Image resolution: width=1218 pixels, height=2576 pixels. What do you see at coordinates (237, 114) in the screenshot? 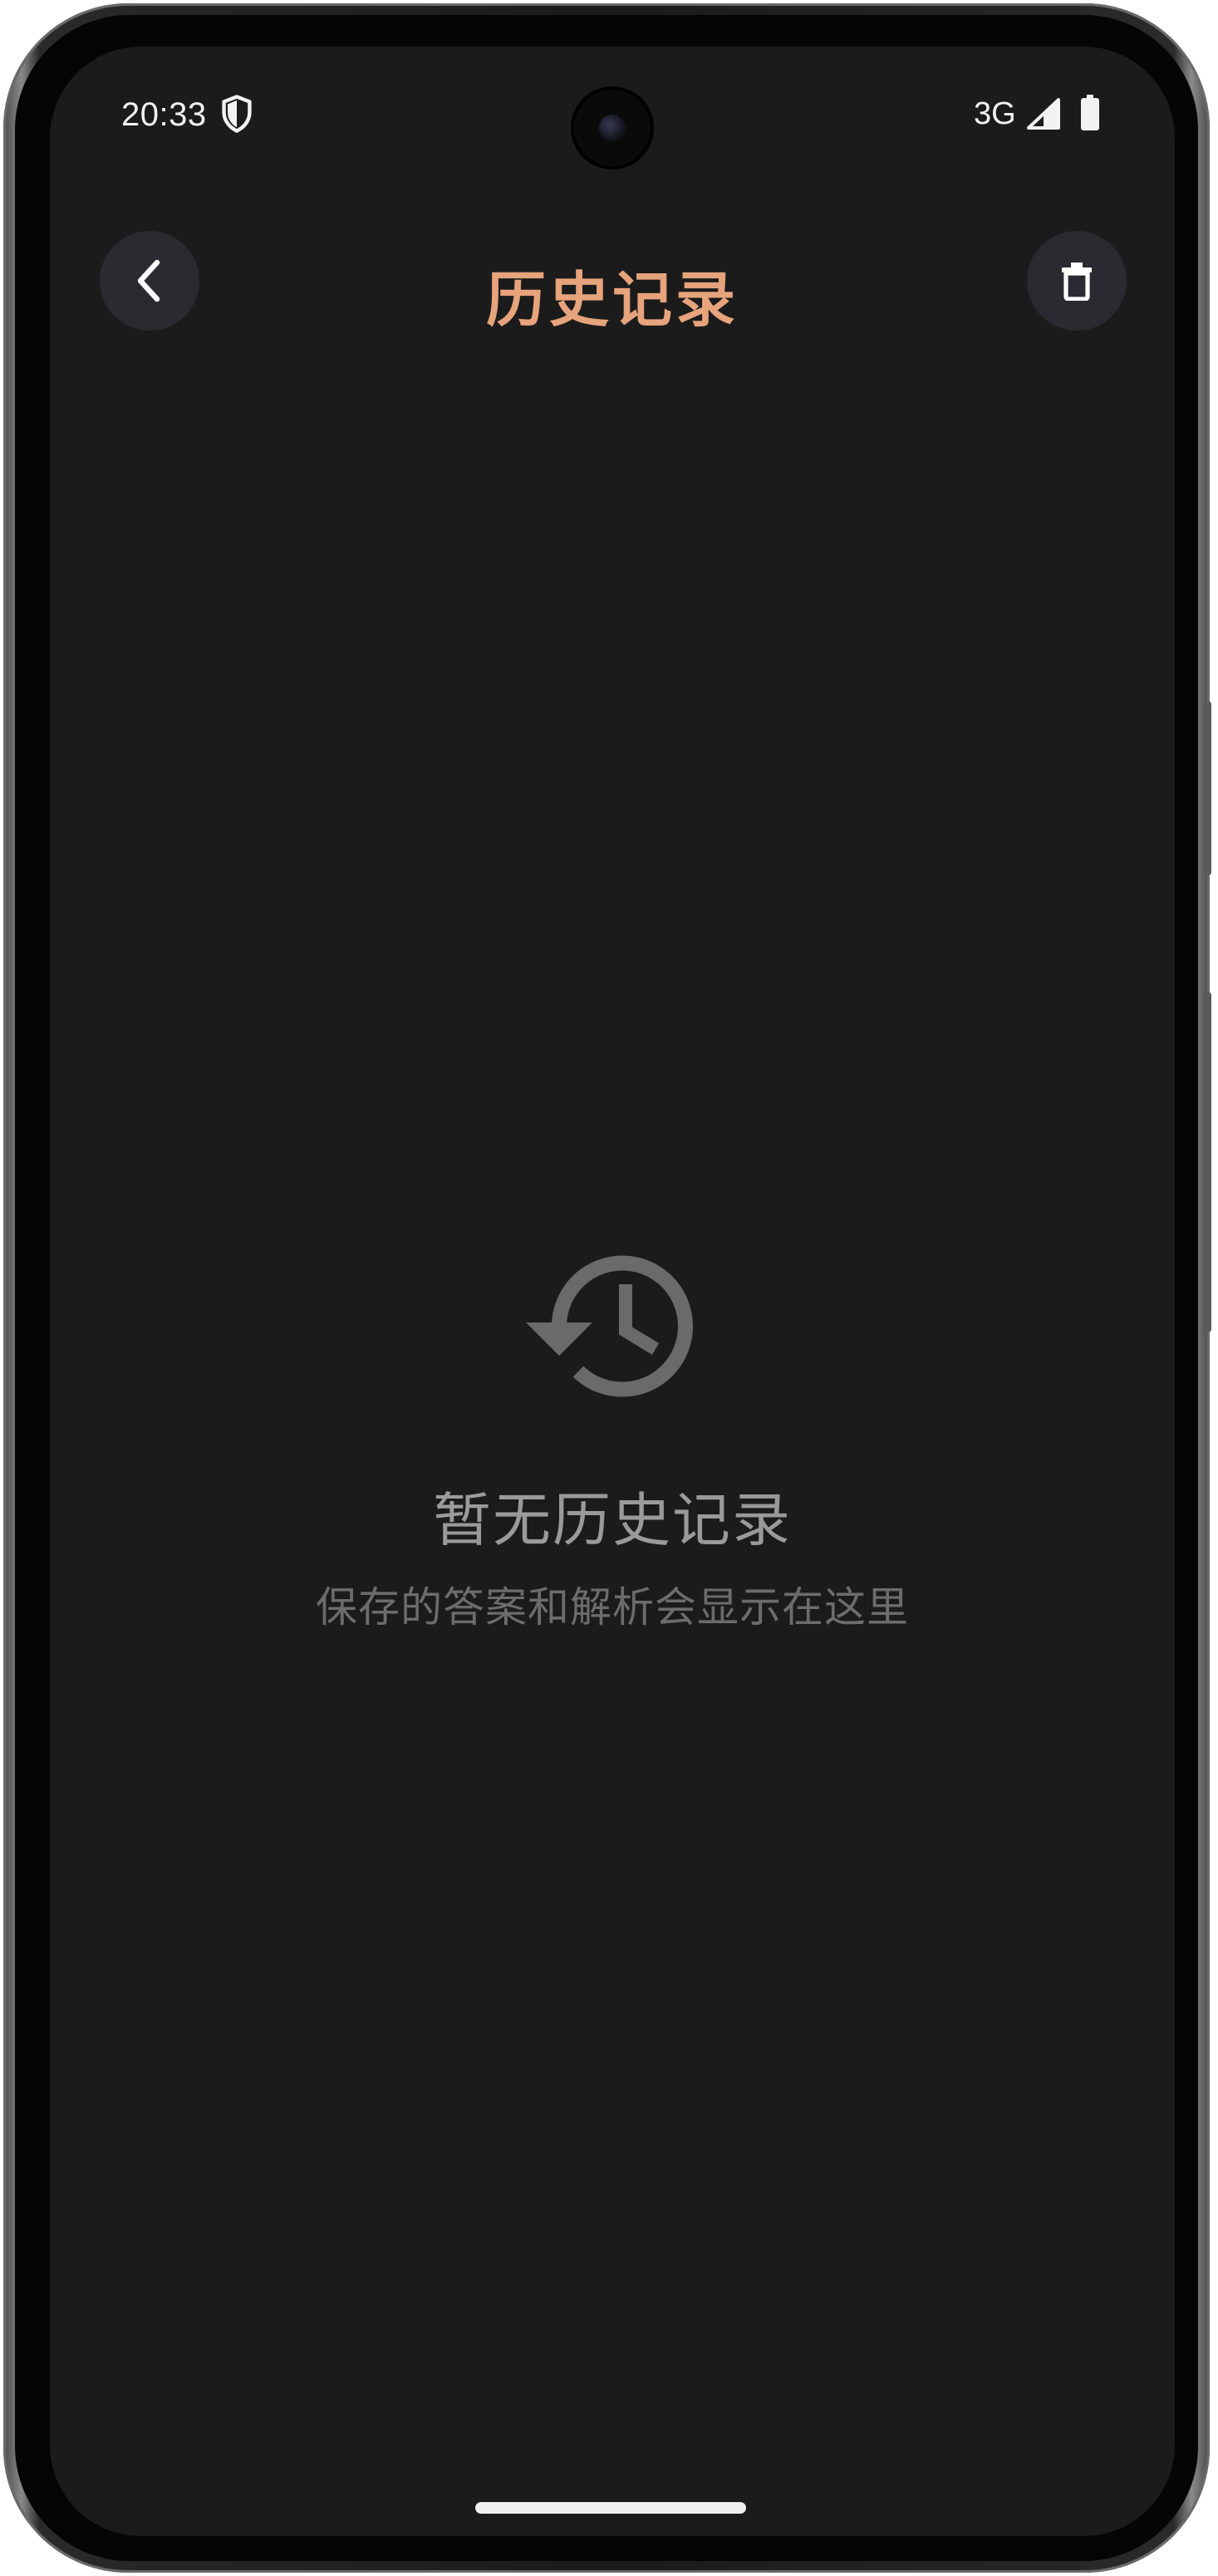
I see `shield-icon` at bounding box center [237, 114].